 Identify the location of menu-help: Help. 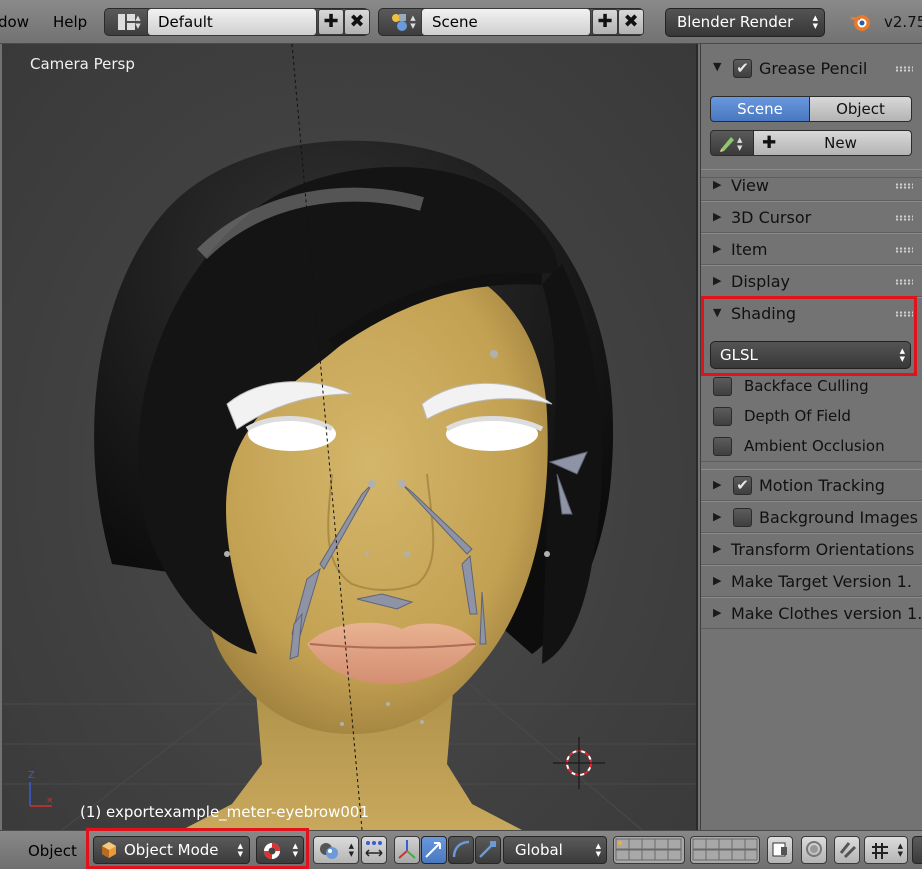
(70, 22).